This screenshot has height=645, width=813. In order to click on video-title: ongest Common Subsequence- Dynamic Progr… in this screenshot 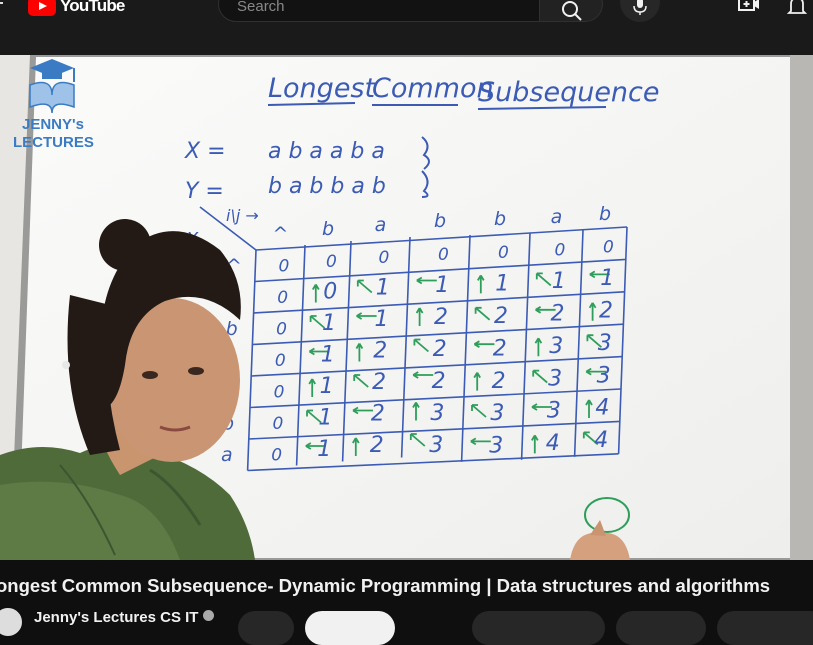, I will do `click(385, 585)`.